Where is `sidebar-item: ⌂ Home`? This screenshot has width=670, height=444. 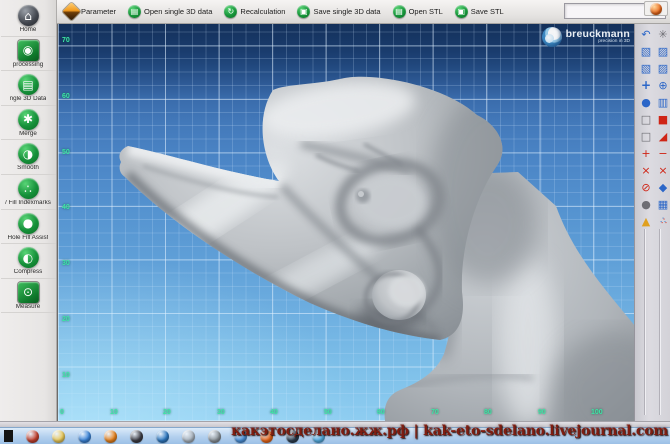
sidebar-item: ⌂ Home is located at coordinates (28, 19).